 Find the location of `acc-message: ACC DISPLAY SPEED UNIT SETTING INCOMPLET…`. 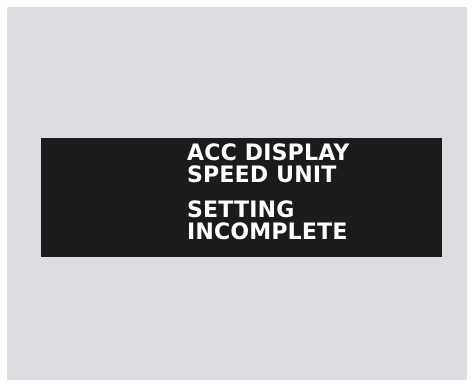

acc-message: ACC DISPLAY SPEED UNIT SETTING INCOMPLET… is located at coordinates (268, 193).